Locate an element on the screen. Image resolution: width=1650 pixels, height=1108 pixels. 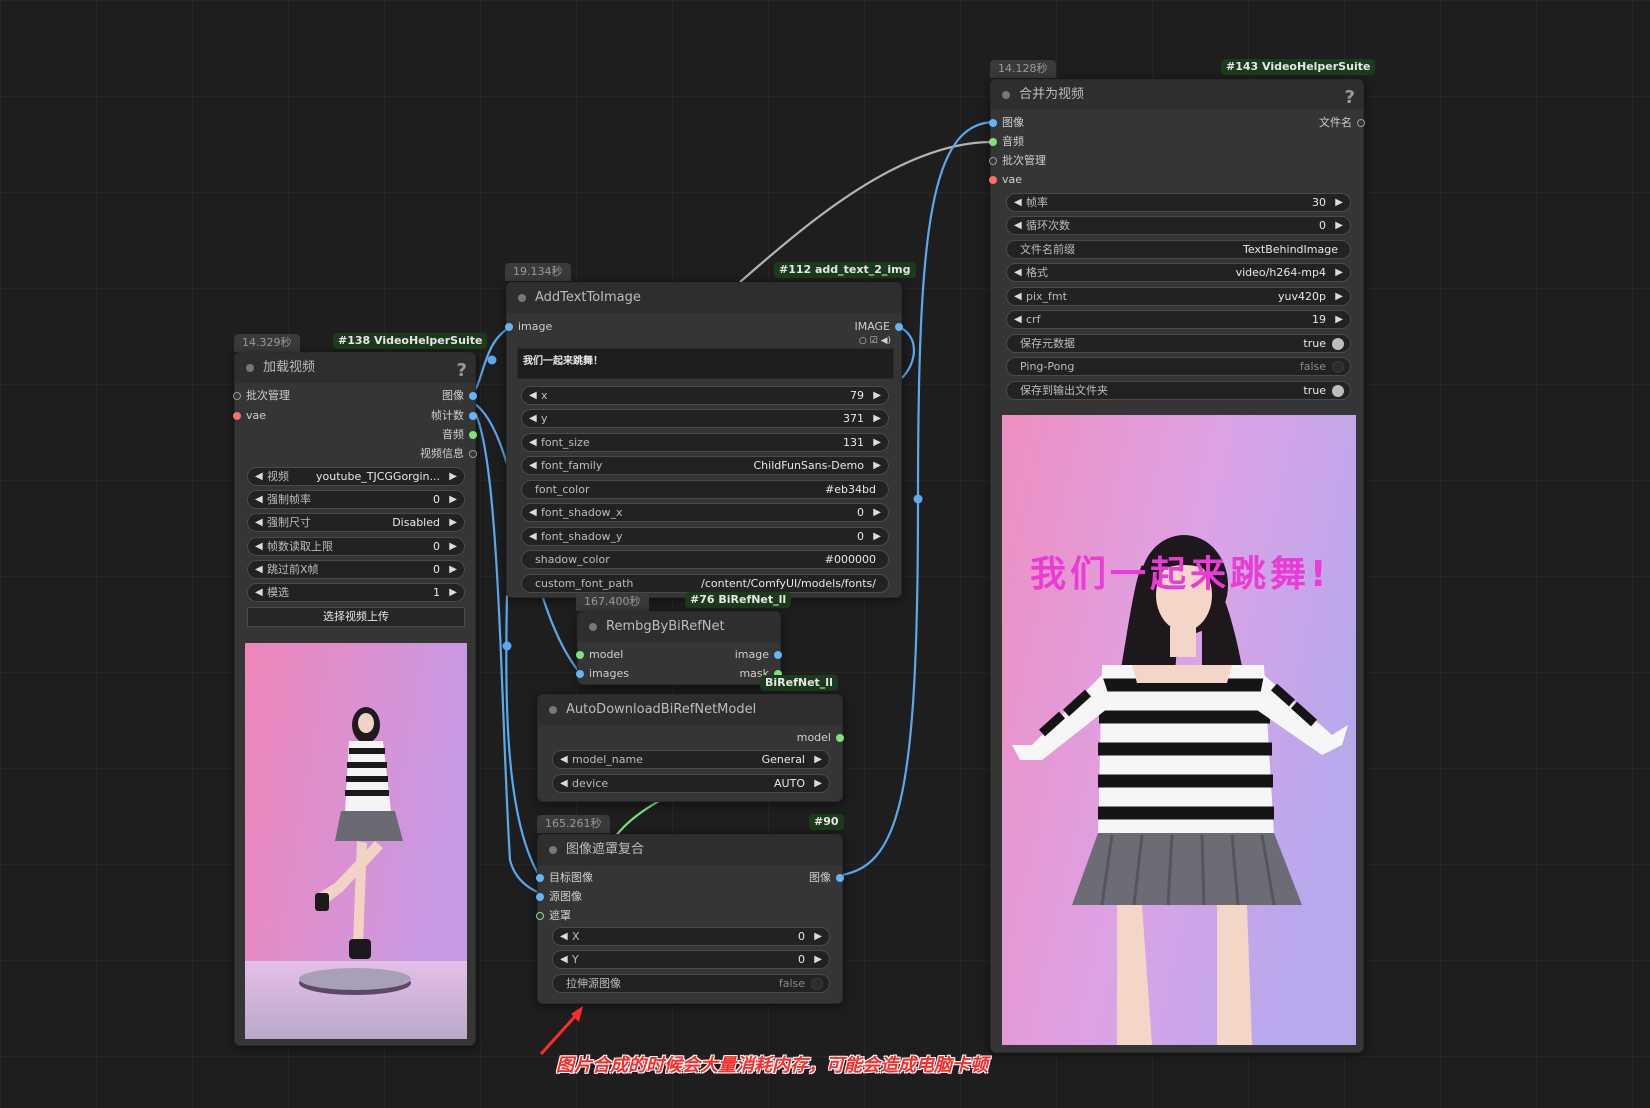
widget-select-nth: ◀ 模选 1 ▶ is located at coordinates (356, 592).